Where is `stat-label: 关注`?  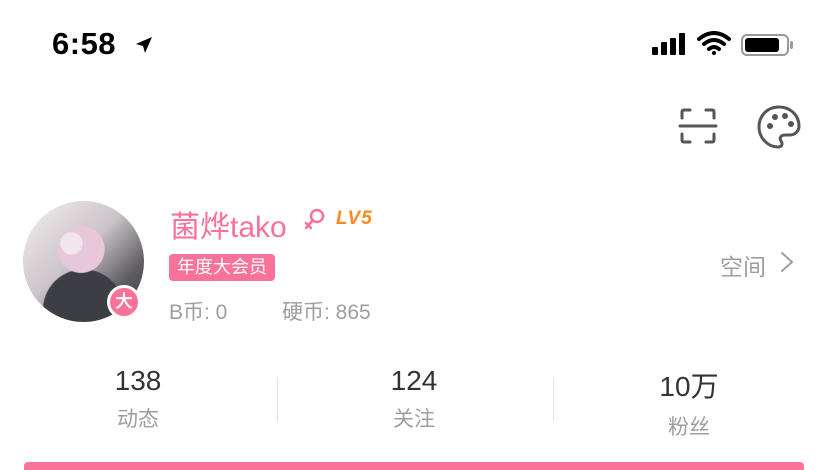
stat-label: 关注 is located at coordinates (414, 419).